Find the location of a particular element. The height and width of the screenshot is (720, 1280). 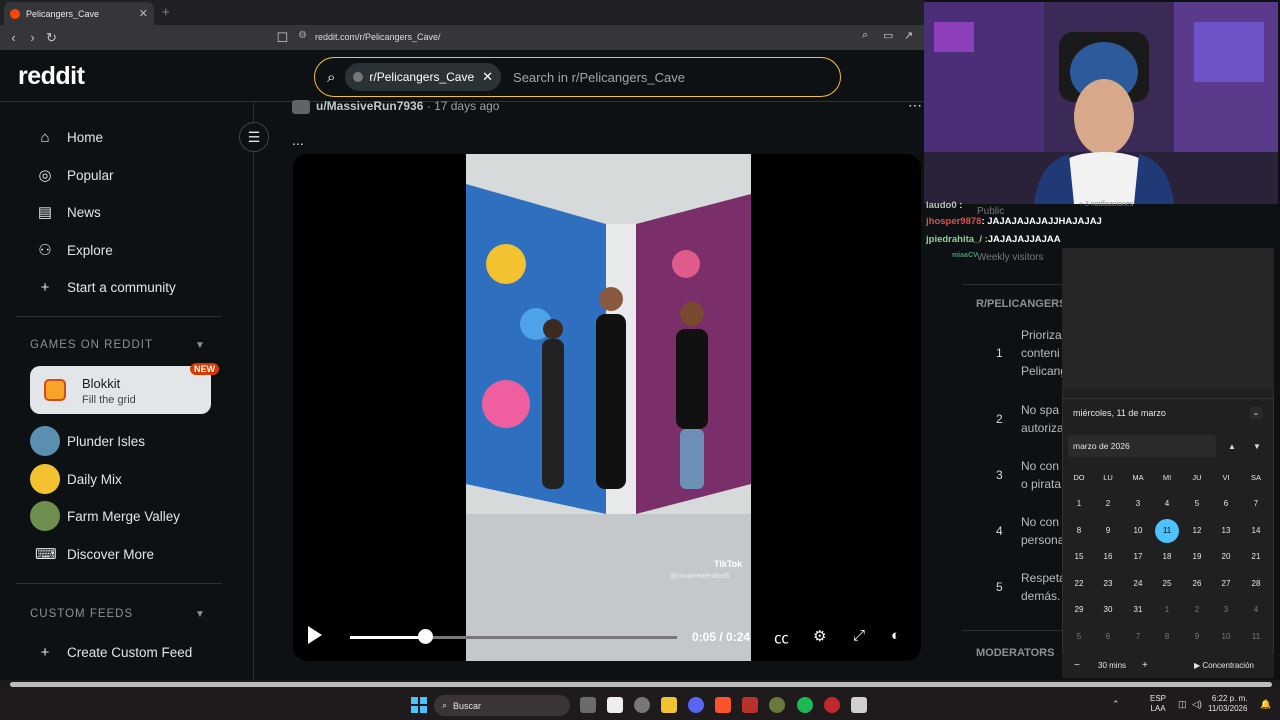

play-icon is located at coordinates (315, 635).